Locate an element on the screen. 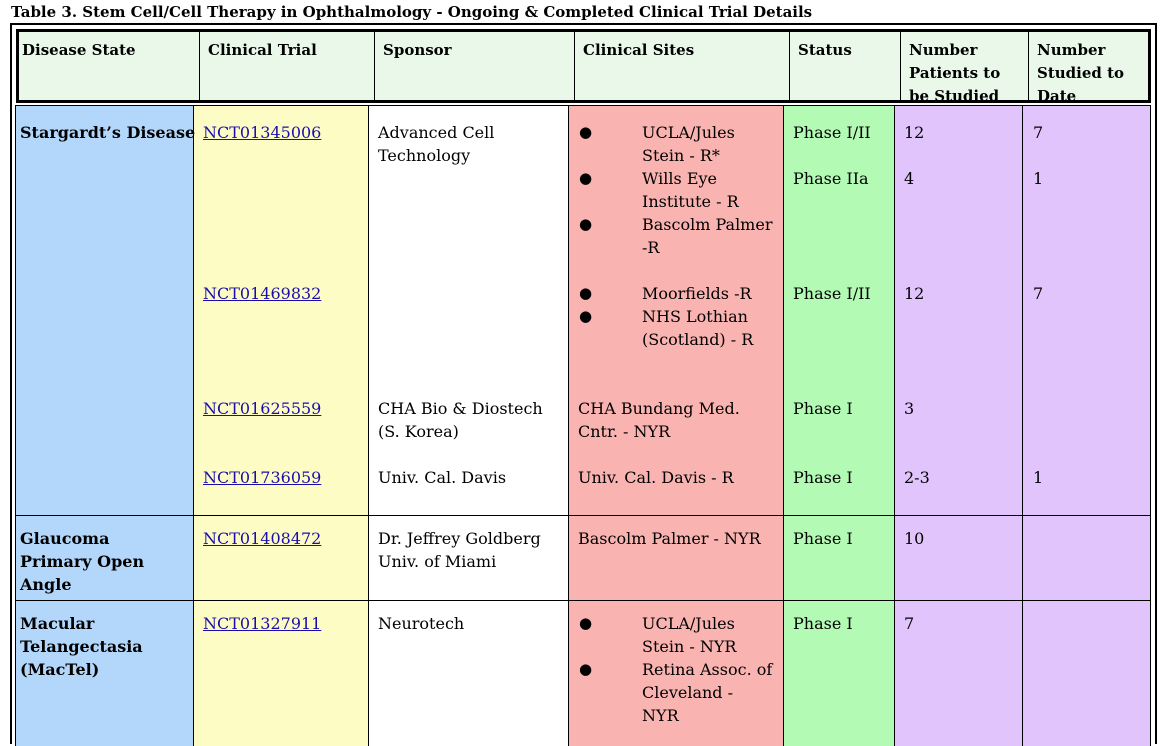 The height and width of the screenshot is (746, 1172). status-value: Phase IIa is located at coordinates (831, 178).